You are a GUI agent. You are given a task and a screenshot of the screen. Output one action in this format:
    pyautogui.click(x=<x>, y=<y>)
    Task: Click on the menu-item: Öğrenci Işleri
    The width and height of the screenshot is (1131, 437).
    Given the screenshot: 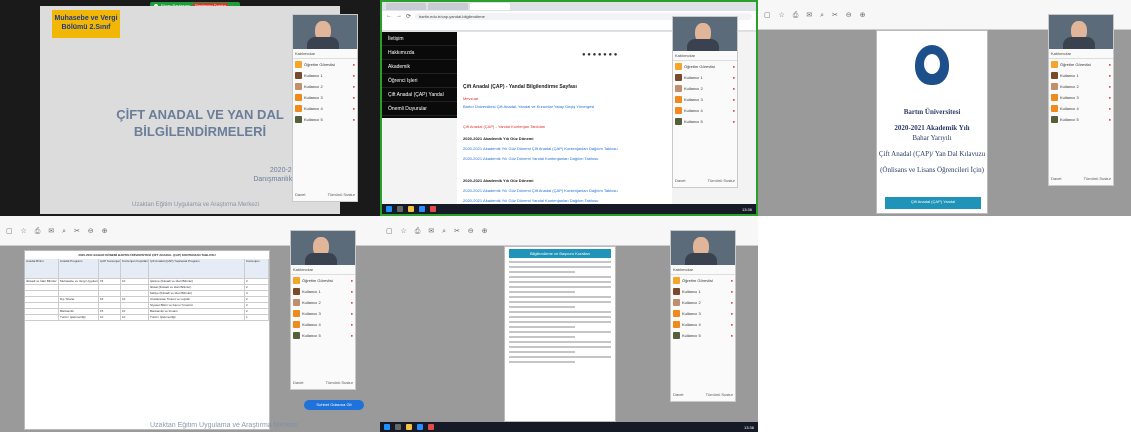 What is the action you would take?
    pyautogui.click(x=419, y=81)
    